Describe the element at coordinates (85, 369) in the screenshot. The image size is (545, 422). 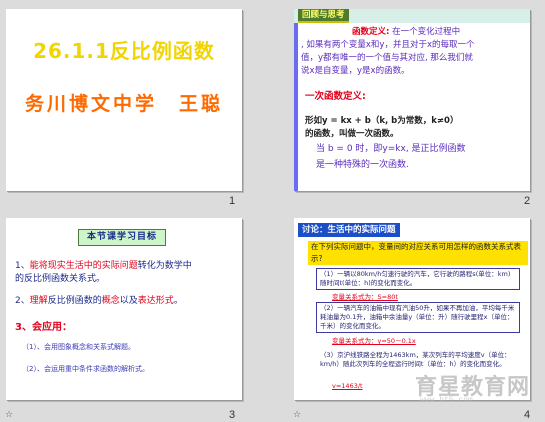
I see `goal-3-sub-2: （2）、会运用重中条件求函数的解析式。` at that location.